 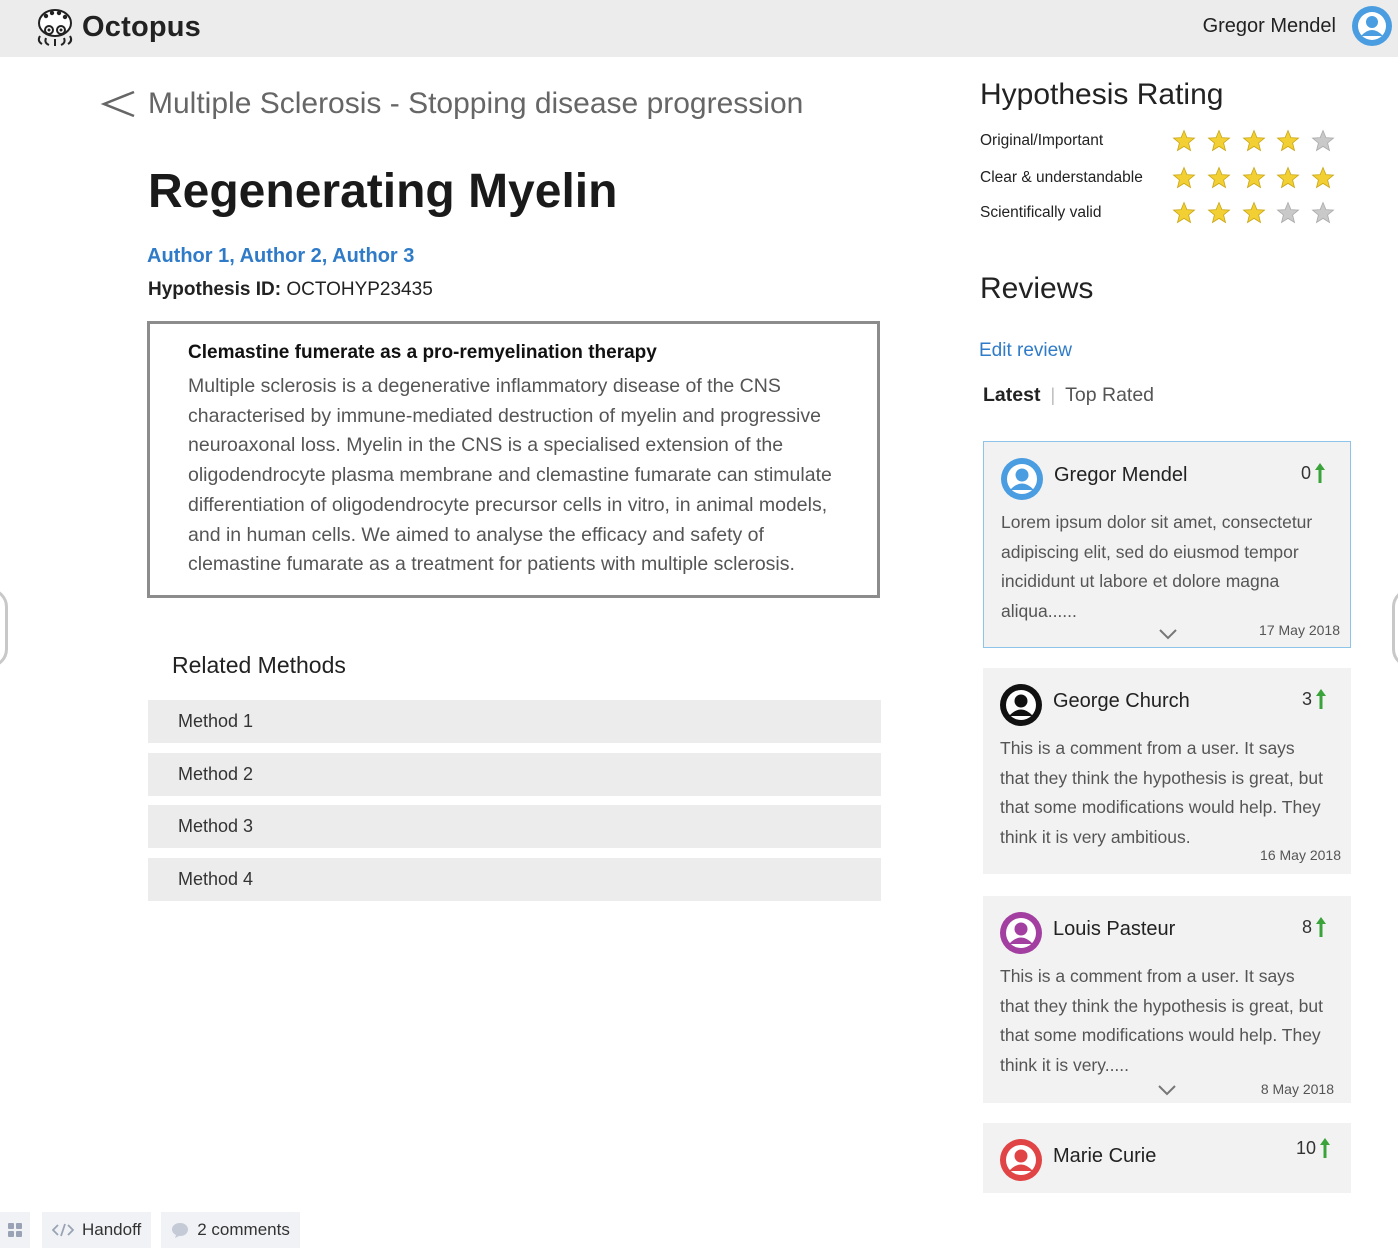 I want to click on upvote-button: 0, so click(x=1313, y=473).